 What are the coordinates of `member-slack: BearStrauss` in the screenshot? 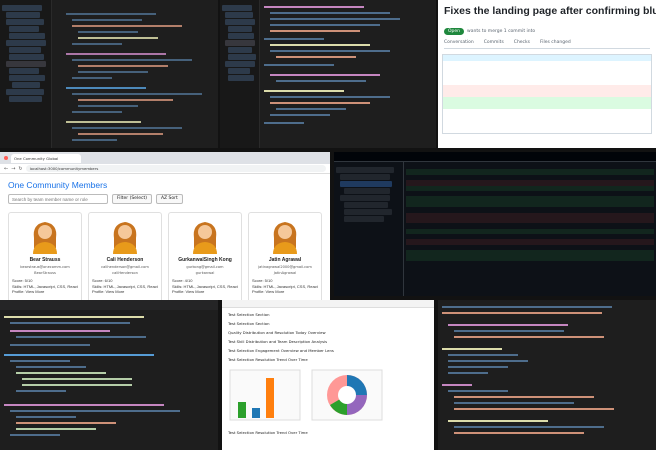 It's located at (45, 273).